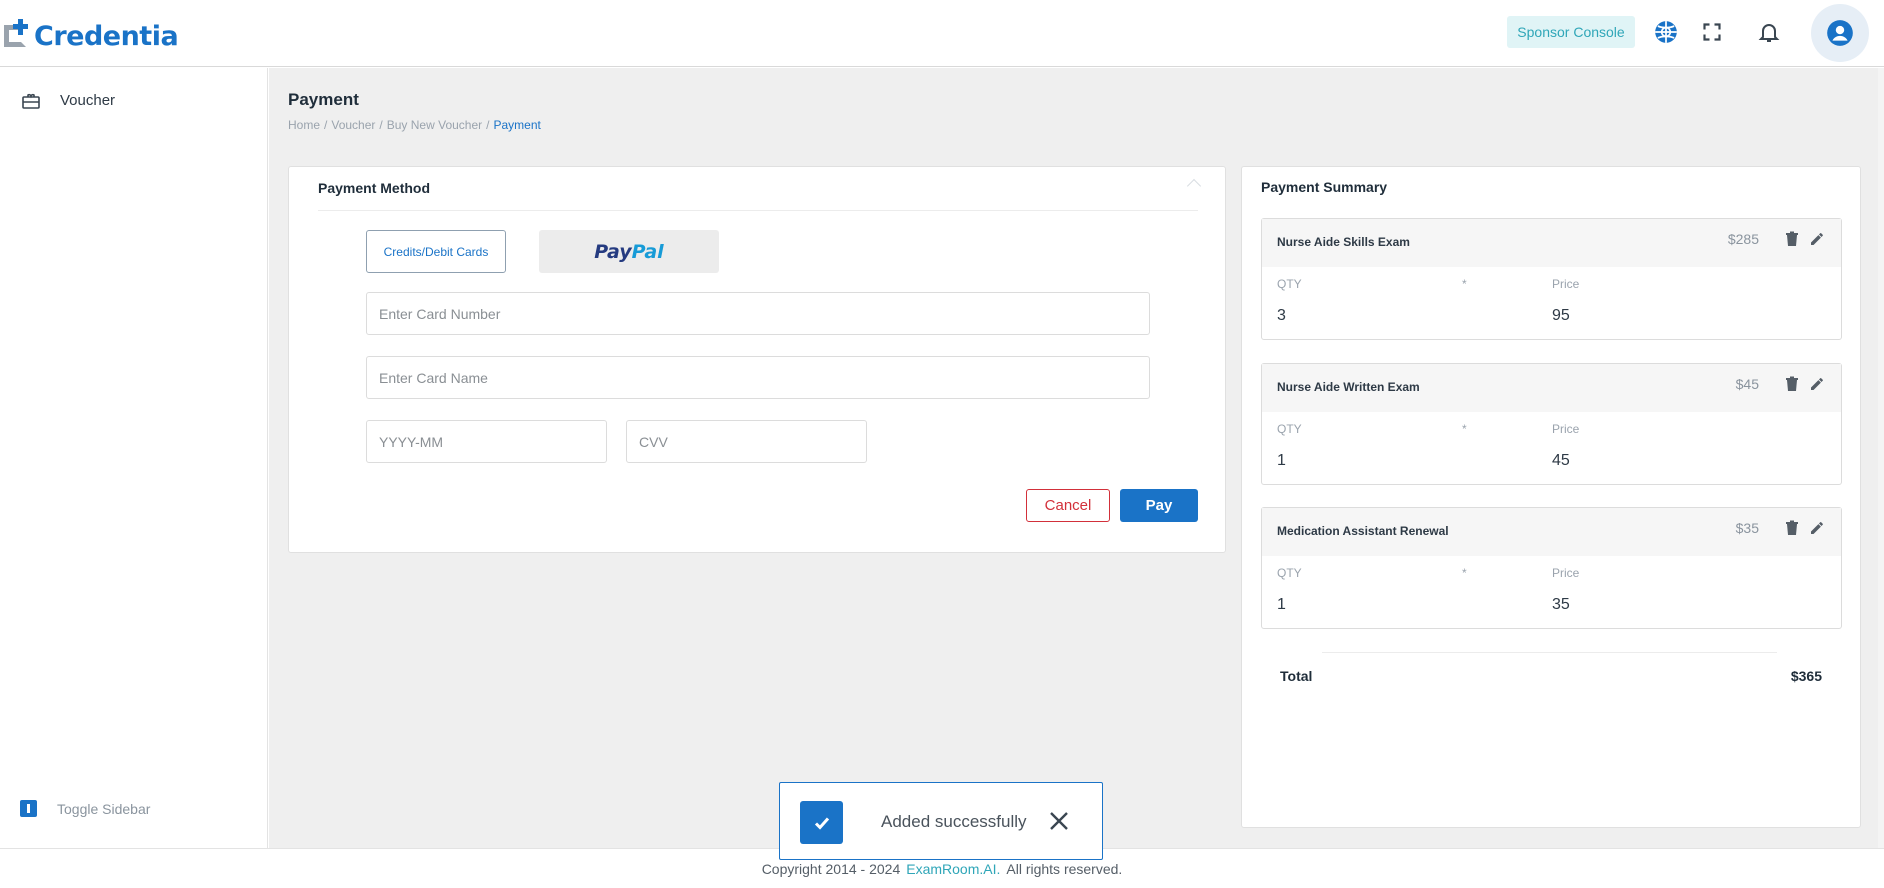 This screenshot has height=888, width=1884. I want to click on top-header: Credentia Sponsor Console, so click(942, 33).